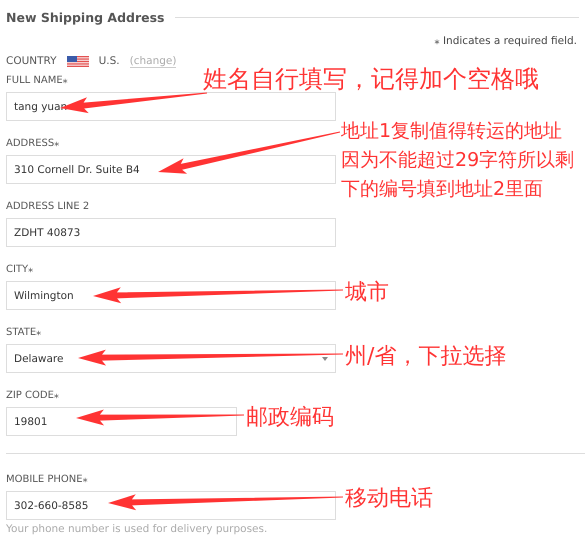  I want to click on input-field: 19801, so click(121, 421).